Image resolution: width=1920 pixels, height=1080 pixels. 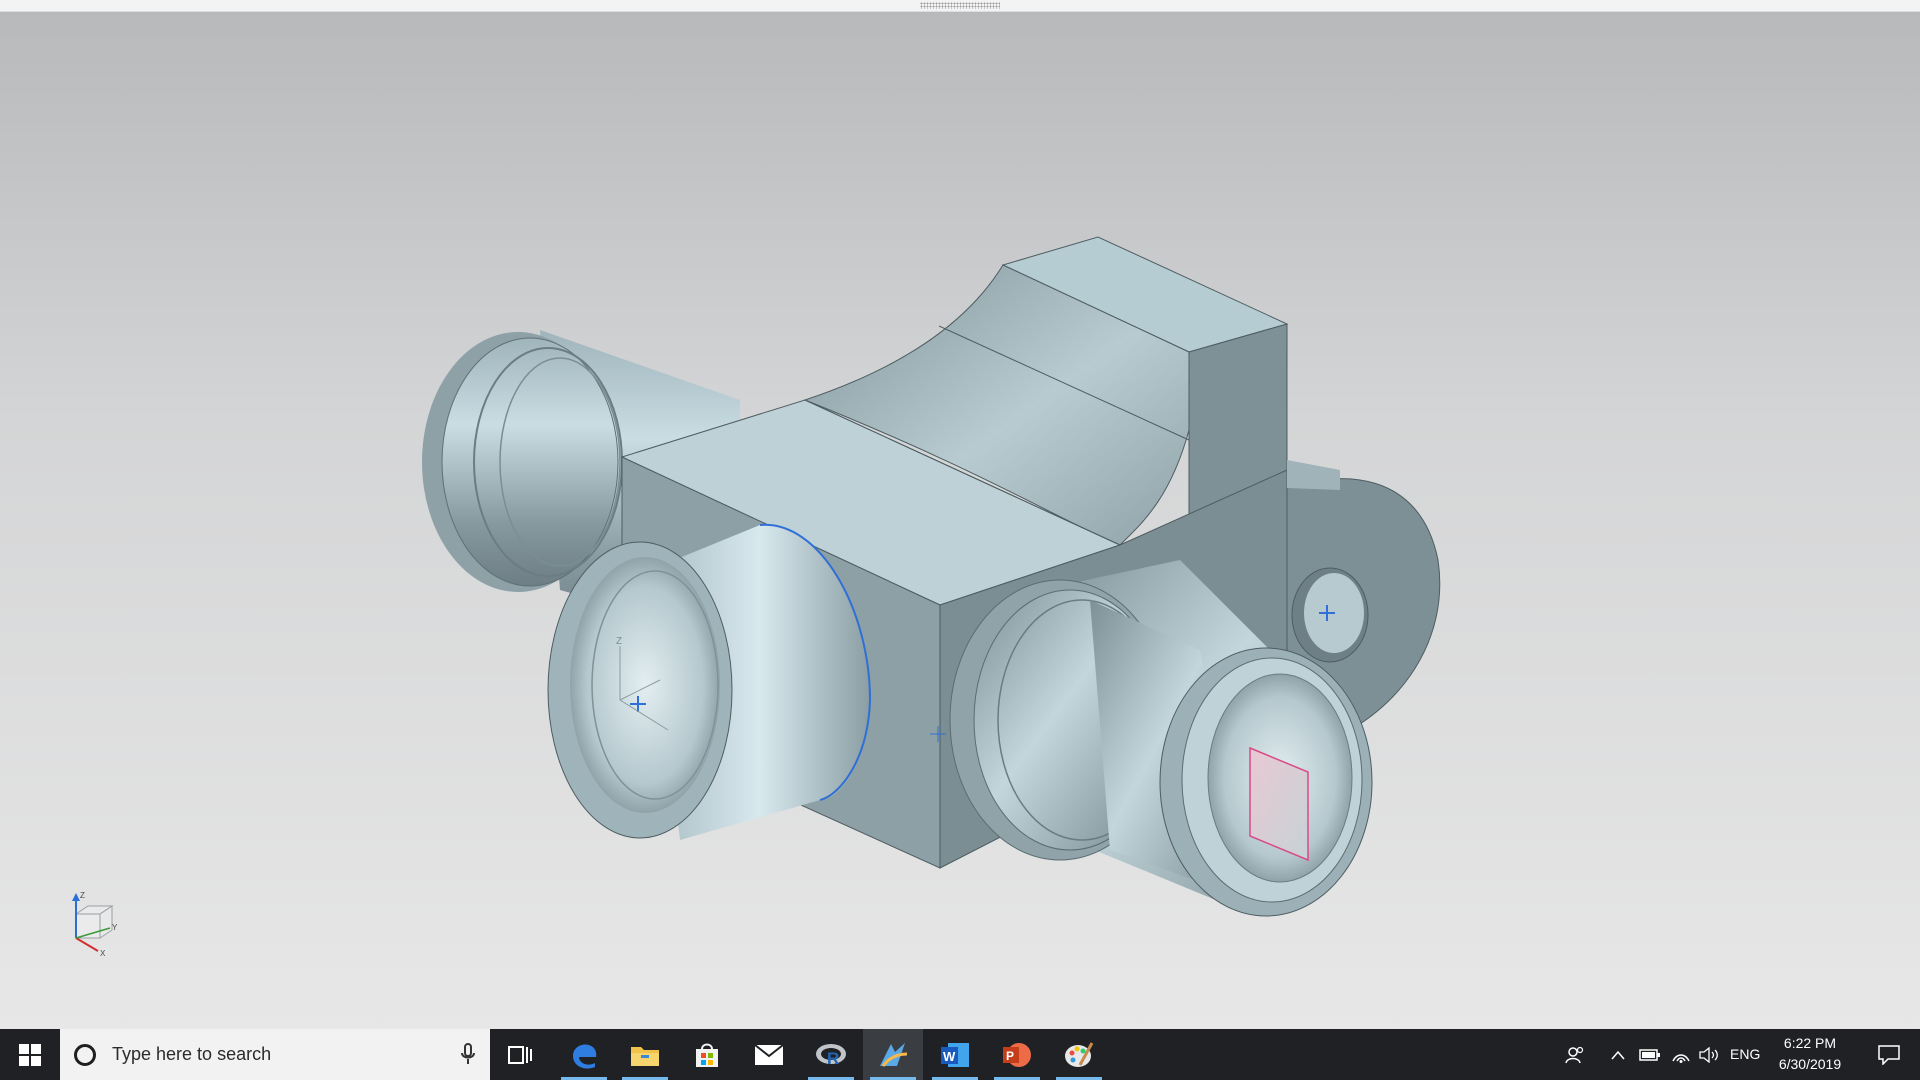 I want to click on taskbar-store, so click(x=707, y=1054).